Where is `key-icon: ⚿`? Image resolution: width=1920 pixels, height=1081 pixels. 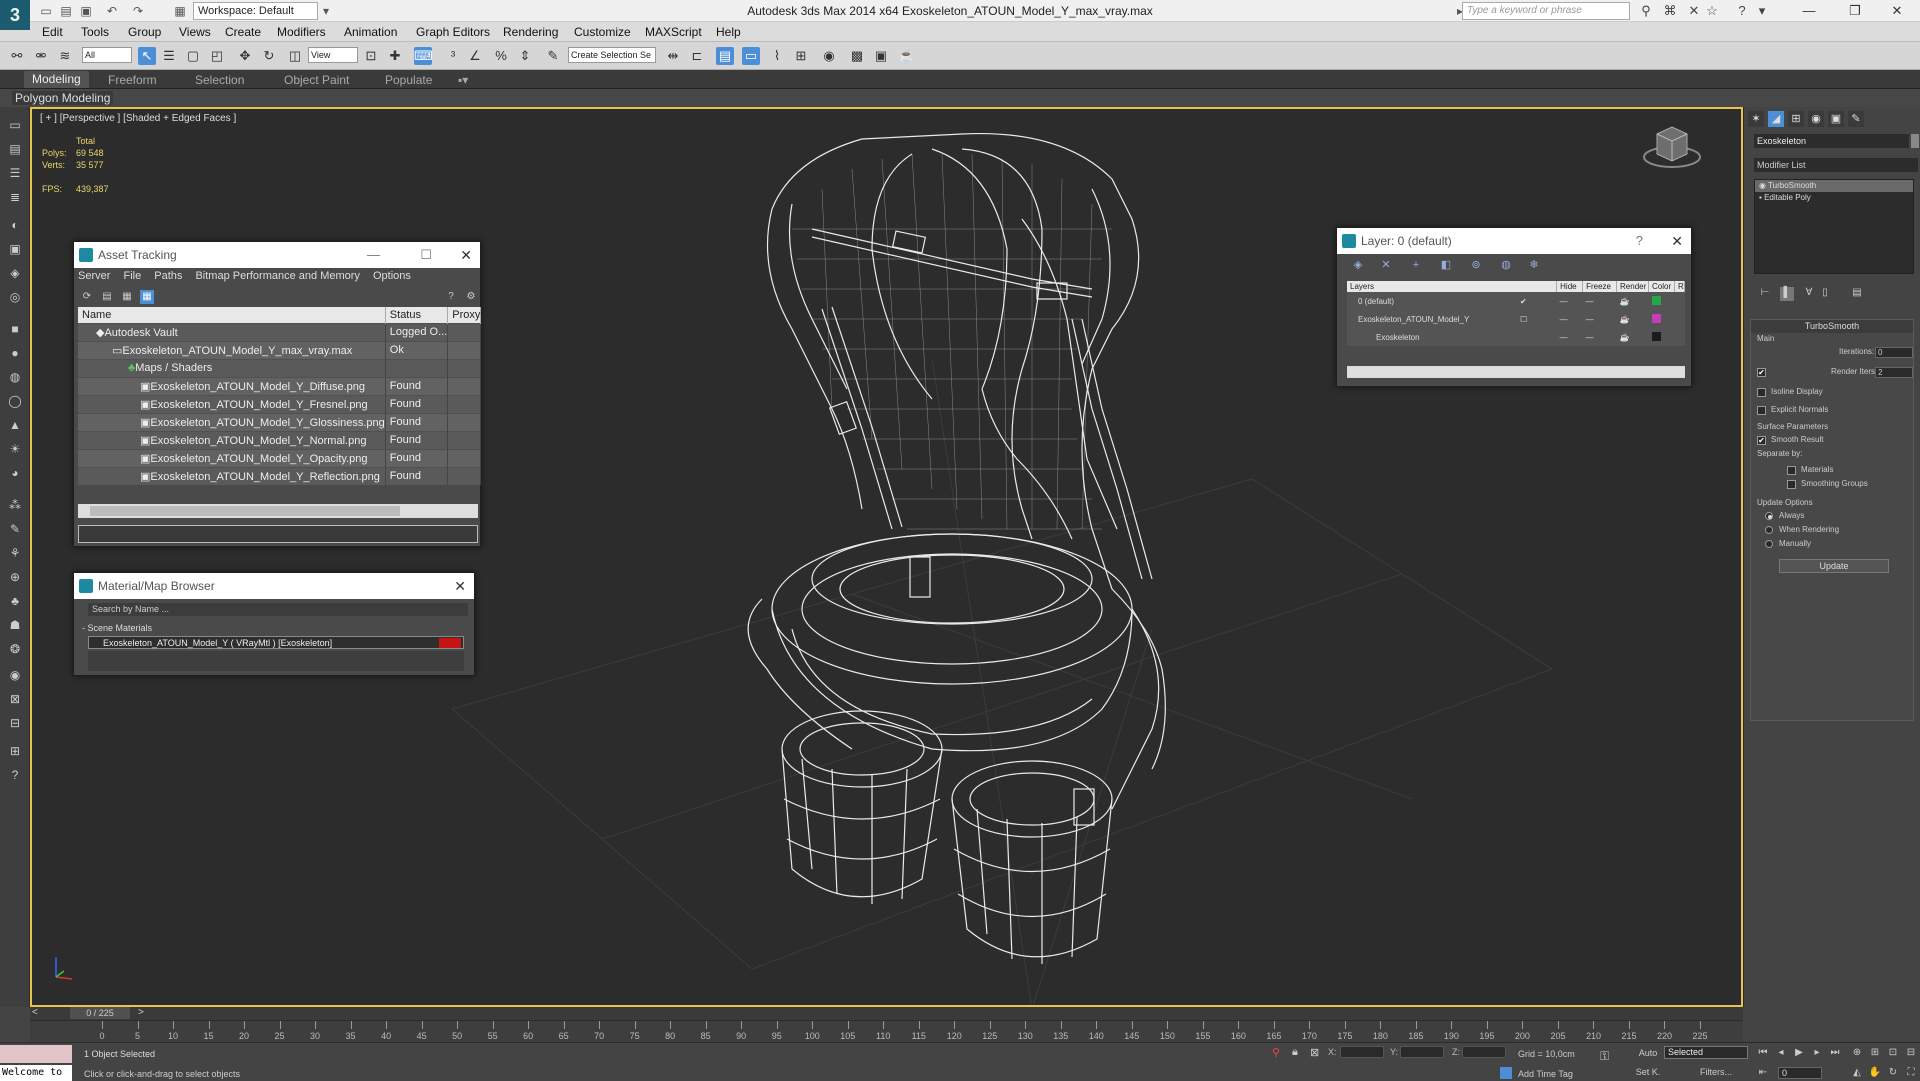 key-icon: ⚿ is located at coordinates (1604, 1056).